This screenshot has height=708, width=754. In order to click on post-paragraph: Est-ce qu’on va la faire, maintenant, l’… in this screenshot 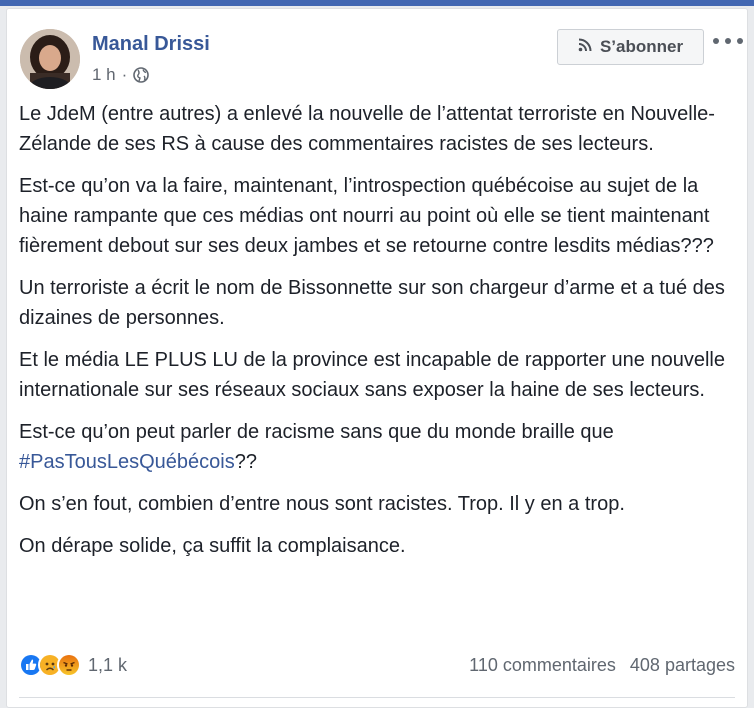, I will do `click(366, 216)`.